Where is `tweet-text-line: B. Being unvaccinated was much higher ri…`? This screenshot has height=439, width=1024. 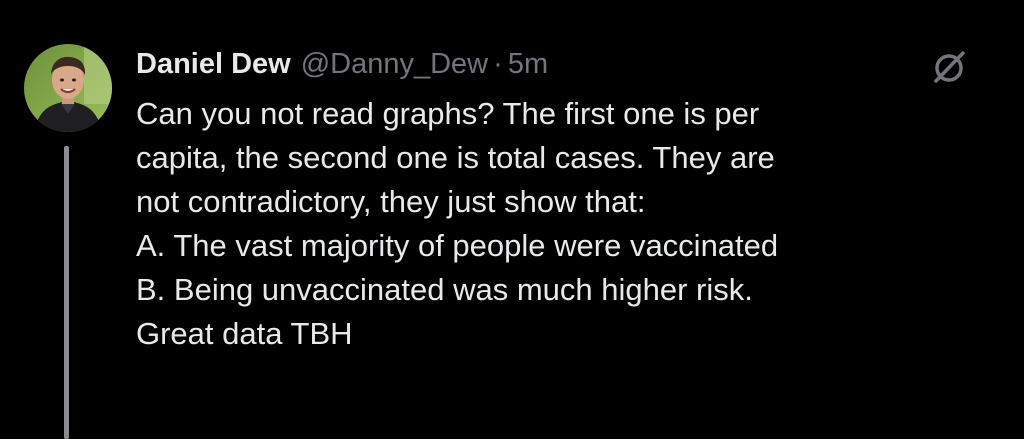 tweet-text-line: B. Being unvaccinated was much higher ri… is located at coordinates (444, 289).